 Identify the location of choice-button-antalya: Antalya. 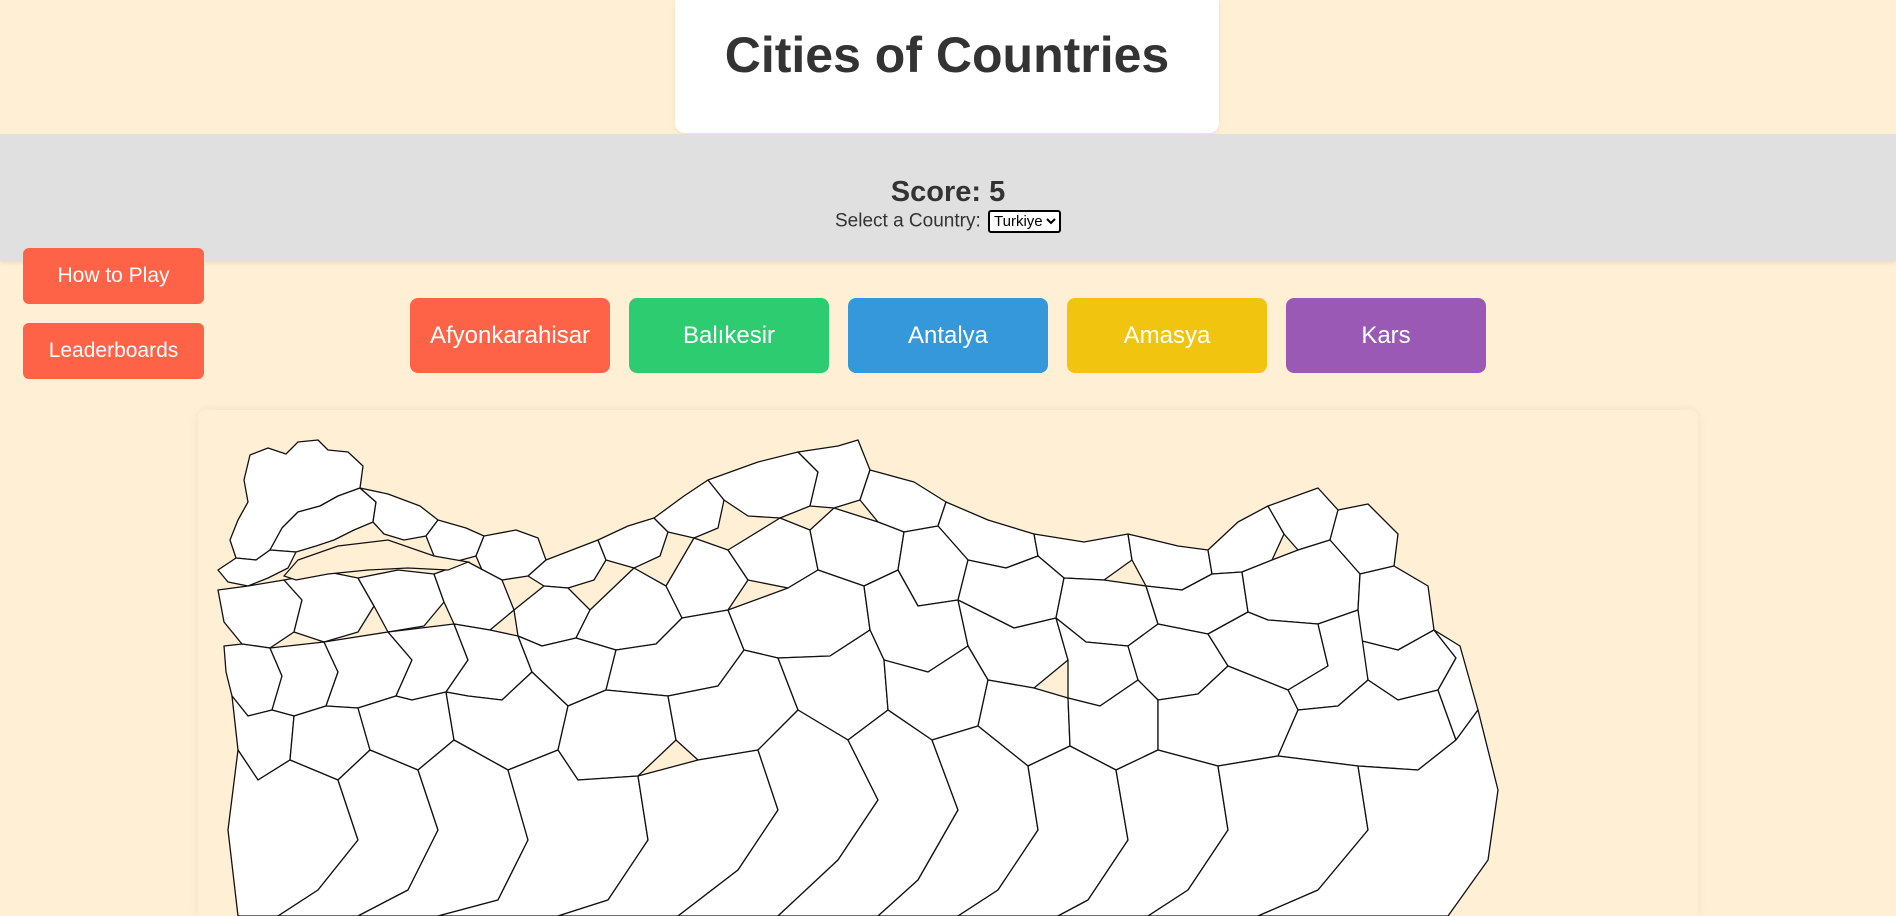
(948, 335).